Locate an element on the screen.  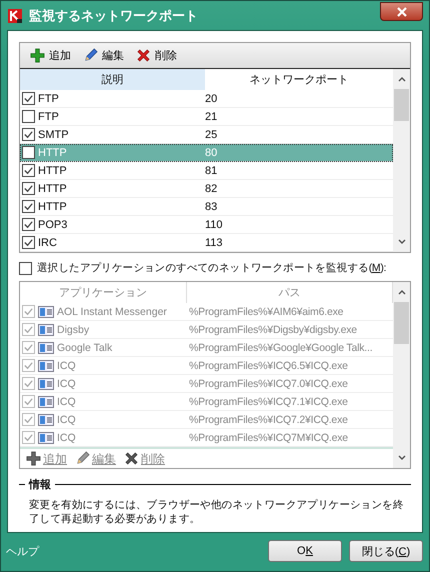
column-header: ネットワークポート is located at coordinates (299, 79).